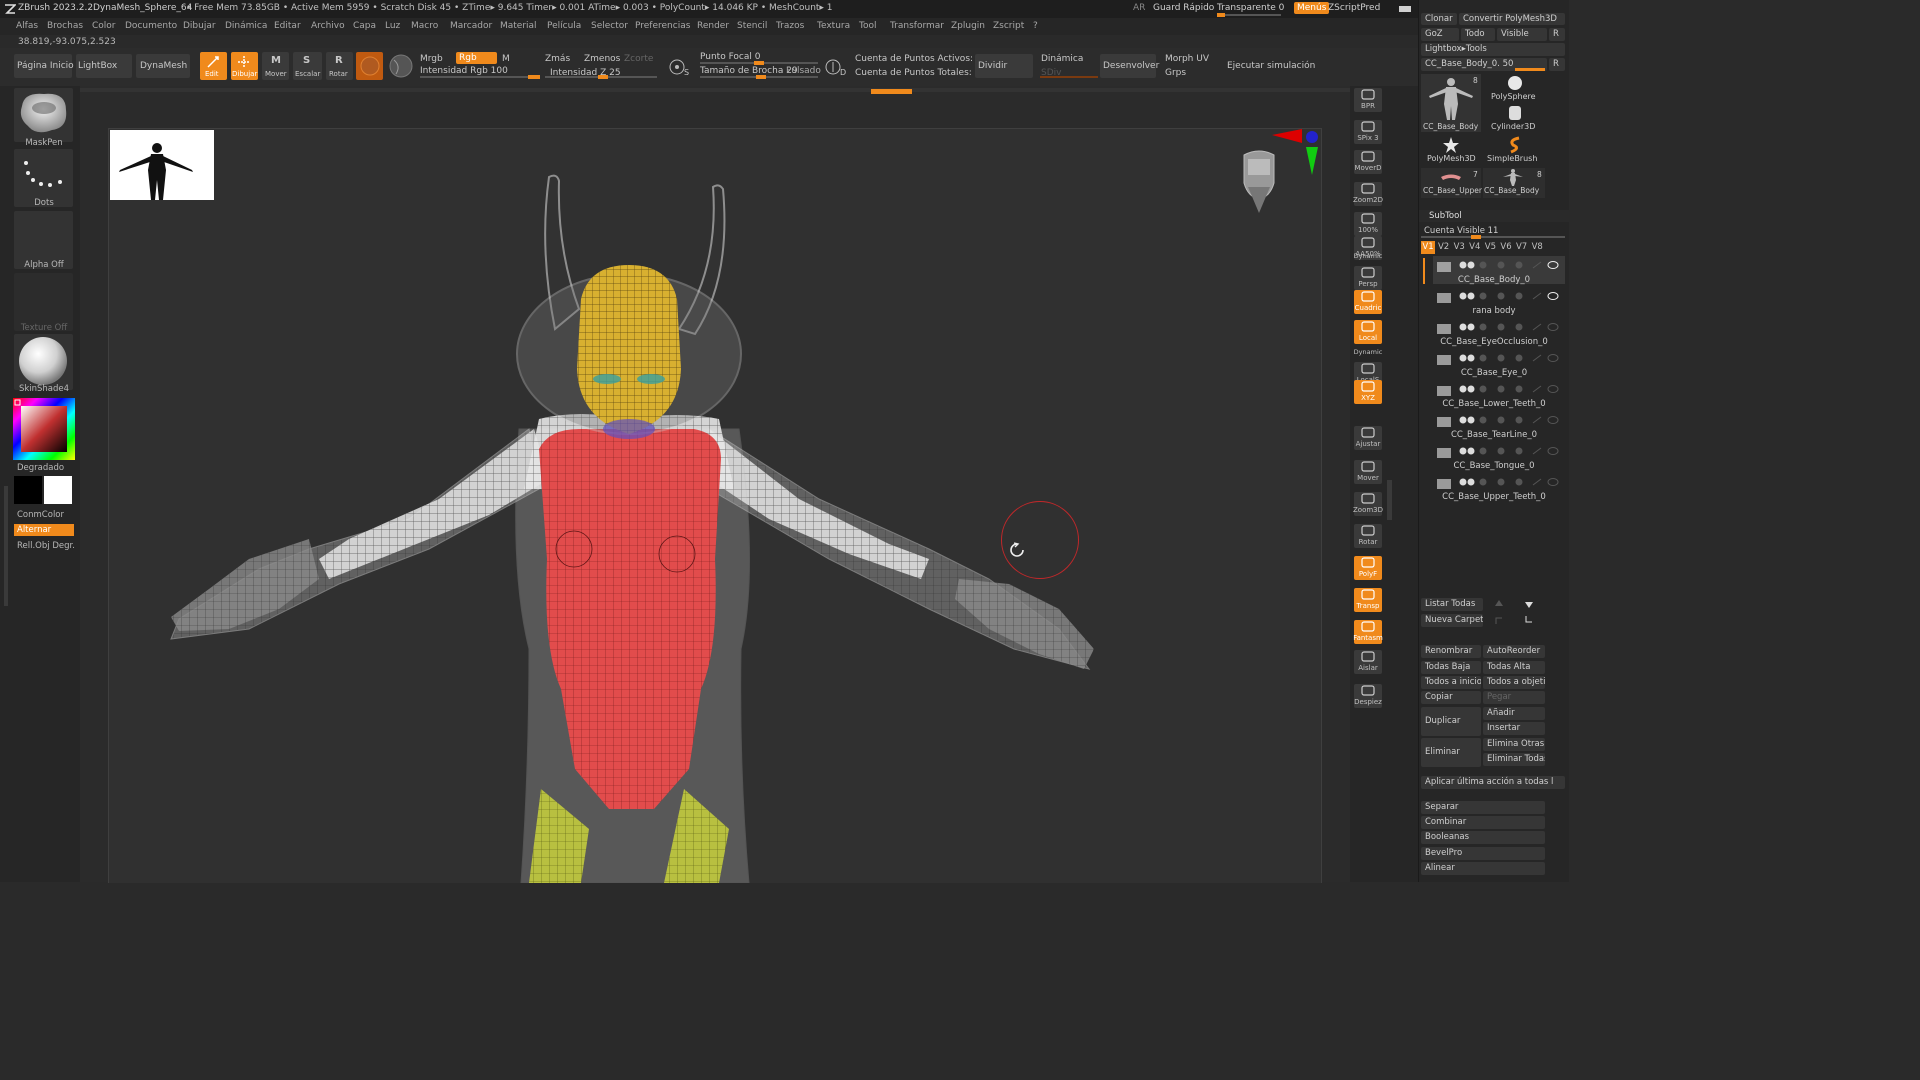 The image size is (1920, 1080). What do you see at coordinates (1512, 19) in the screenshot?
I see `convert-polymesh-button: Convertir PolyMesh3D` at bounding box center [1512, 19].